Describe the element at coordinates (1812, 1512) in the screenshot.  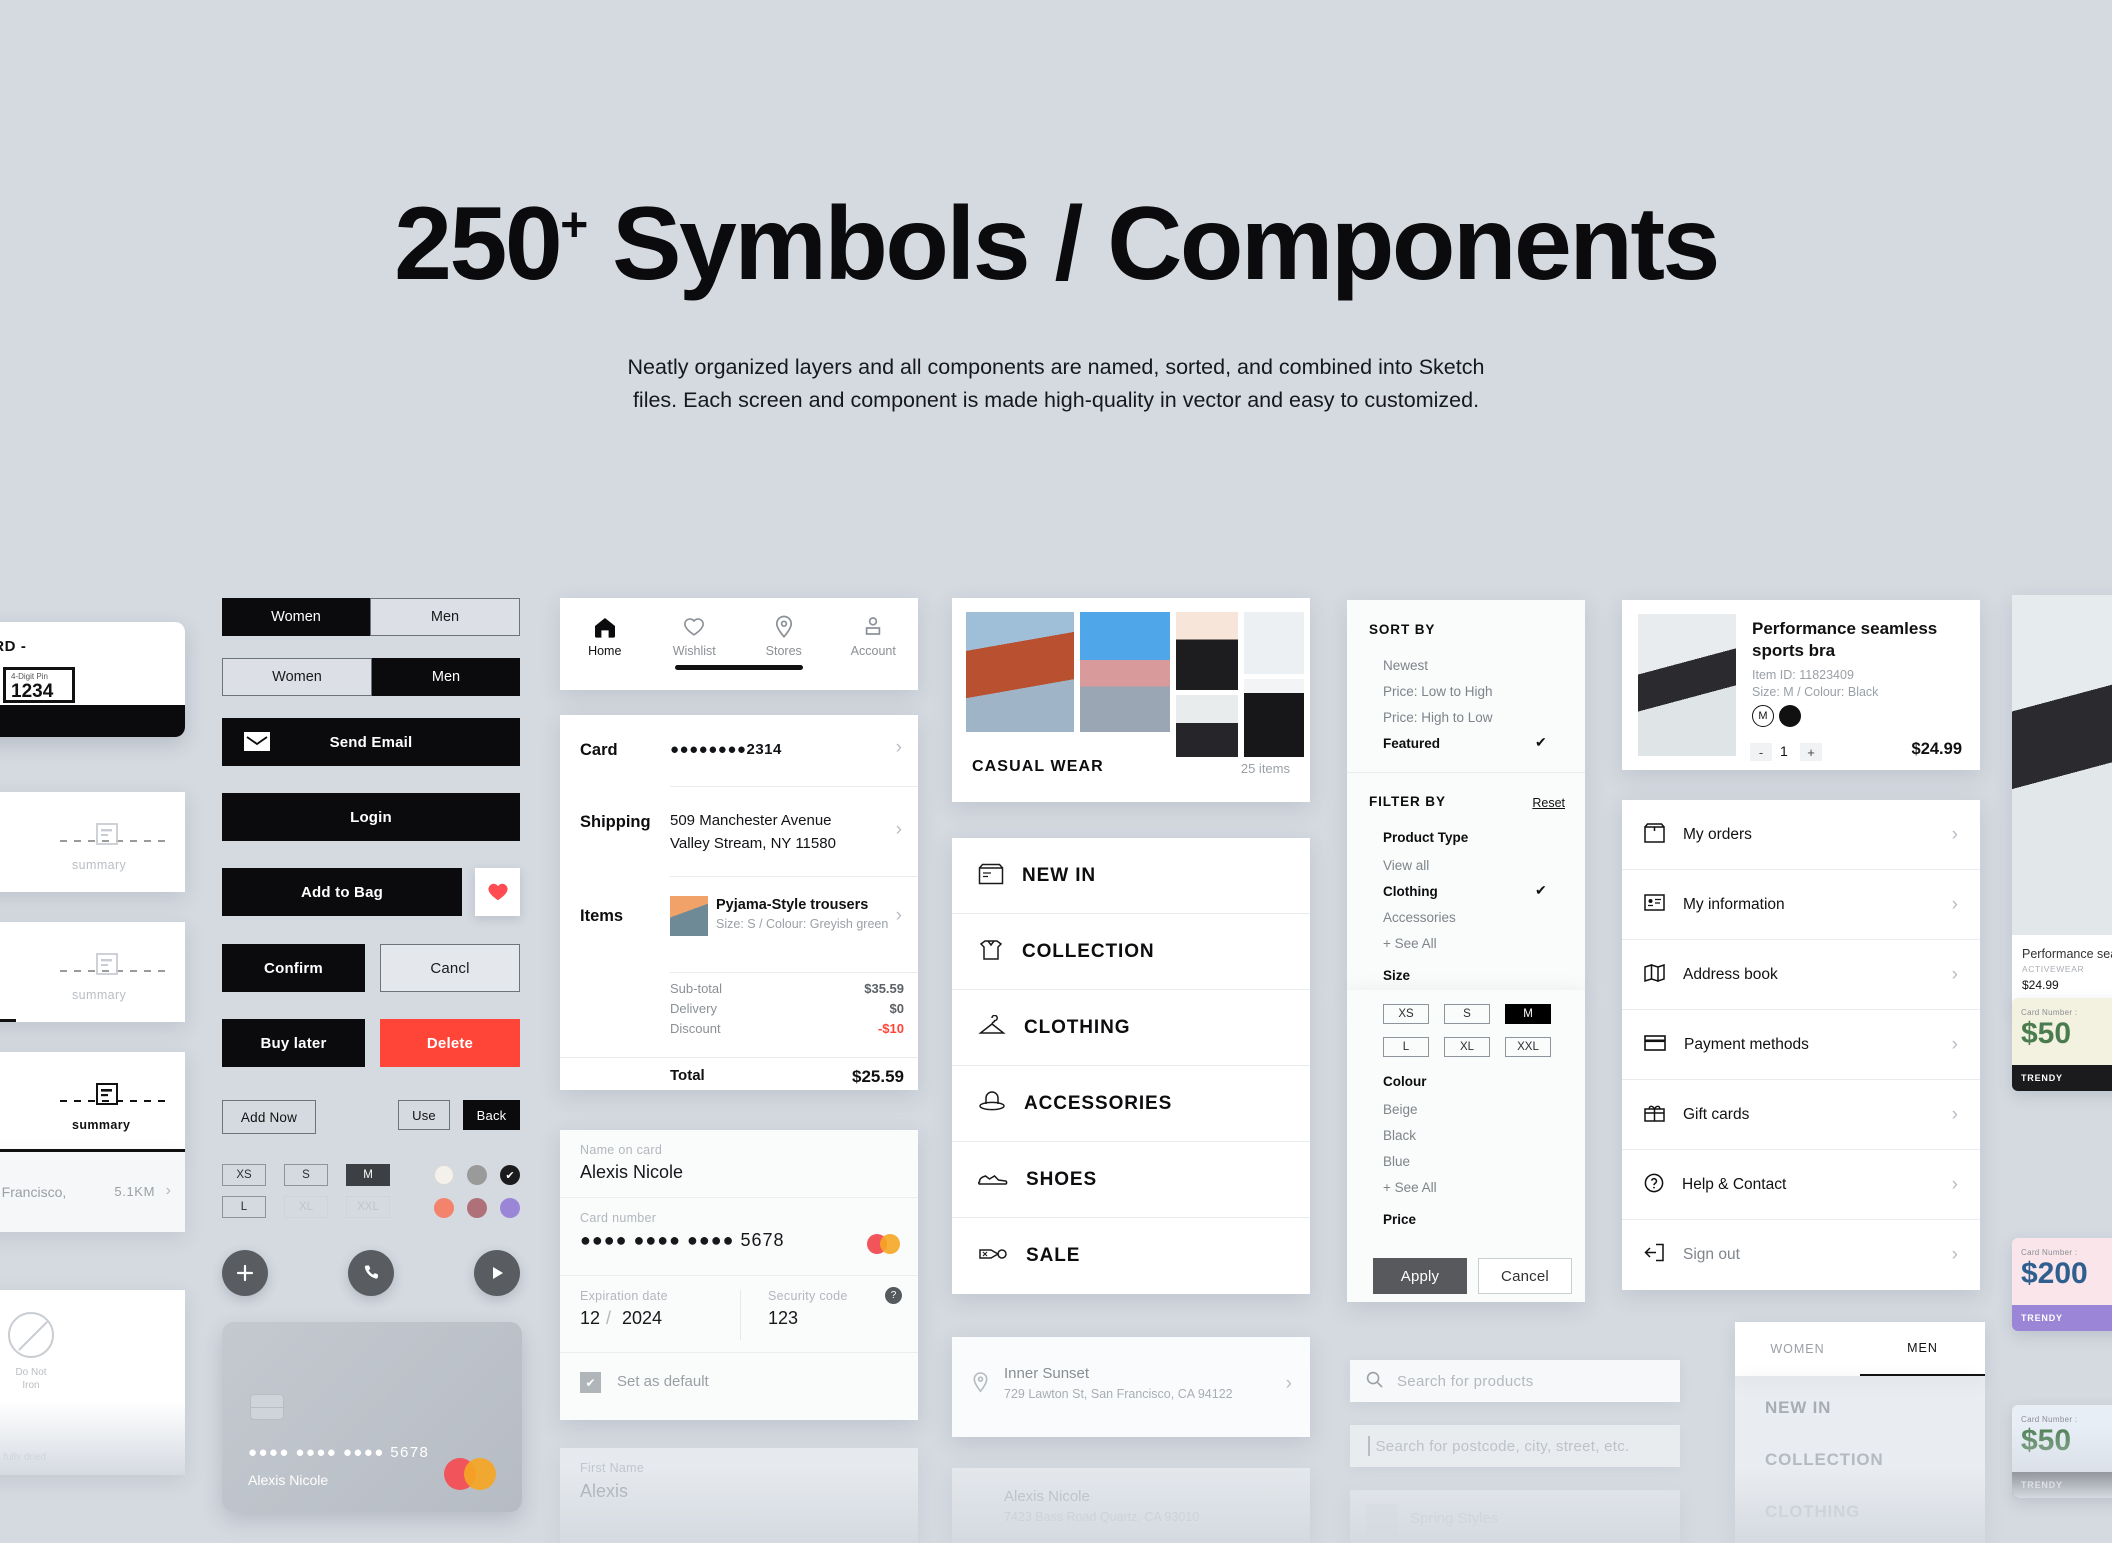
I see `wm-category-clothing: CLOTHING` at that location.